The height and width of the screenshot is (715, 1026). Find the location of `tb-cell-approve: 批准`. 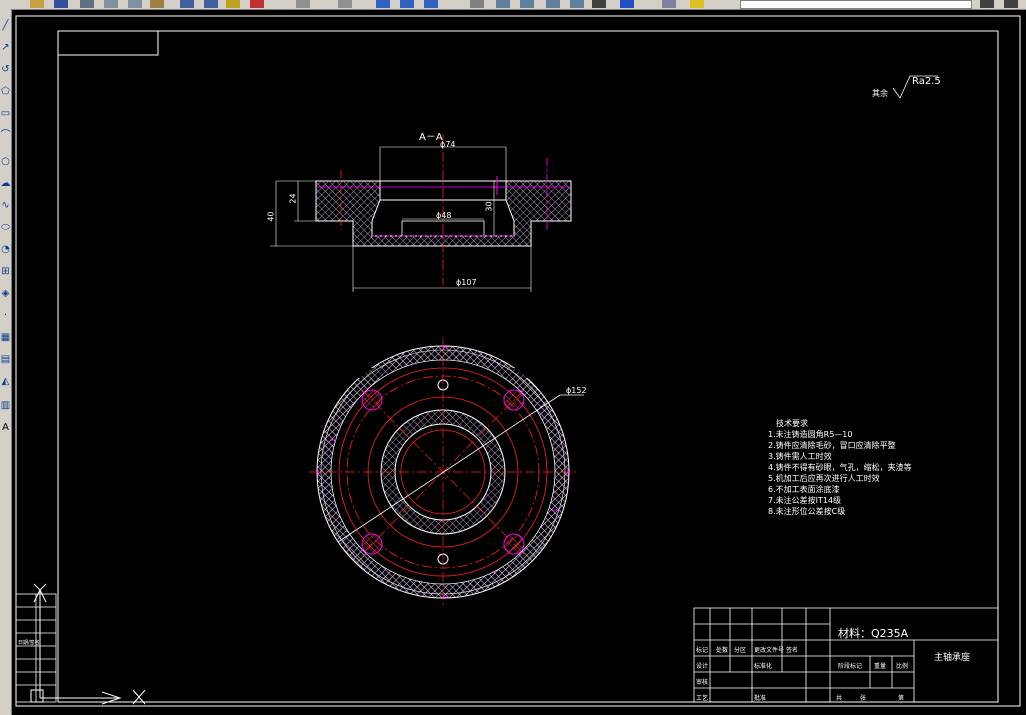

tb-cell-approve: 批准 is located at coordinates (760, 698).